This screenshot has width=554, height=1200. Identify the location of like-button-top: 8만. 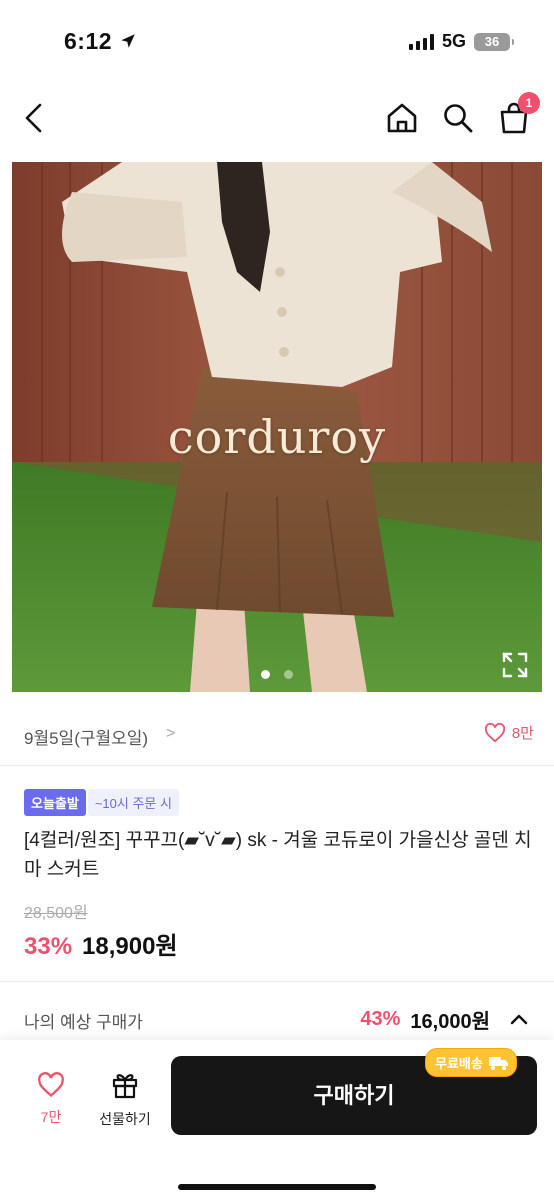
(509, 732).